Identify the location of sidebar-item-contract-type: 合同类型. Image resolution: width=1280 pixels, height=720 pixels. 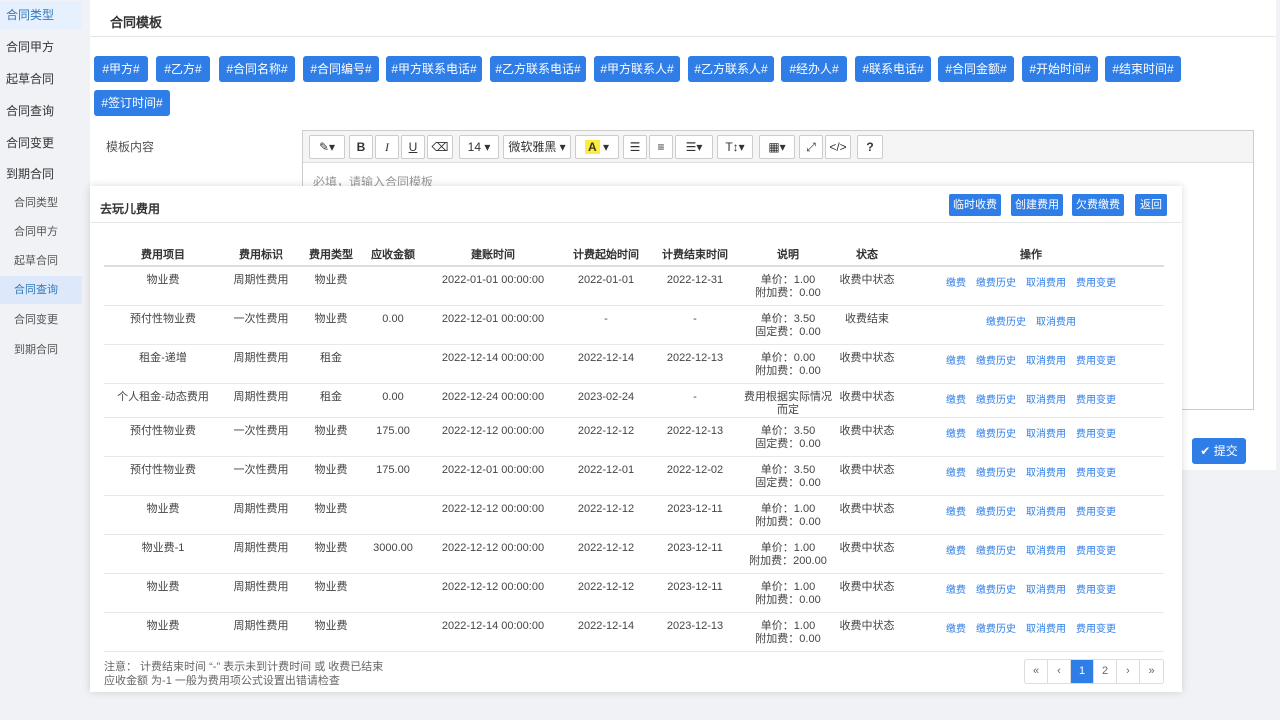
(41, 15).